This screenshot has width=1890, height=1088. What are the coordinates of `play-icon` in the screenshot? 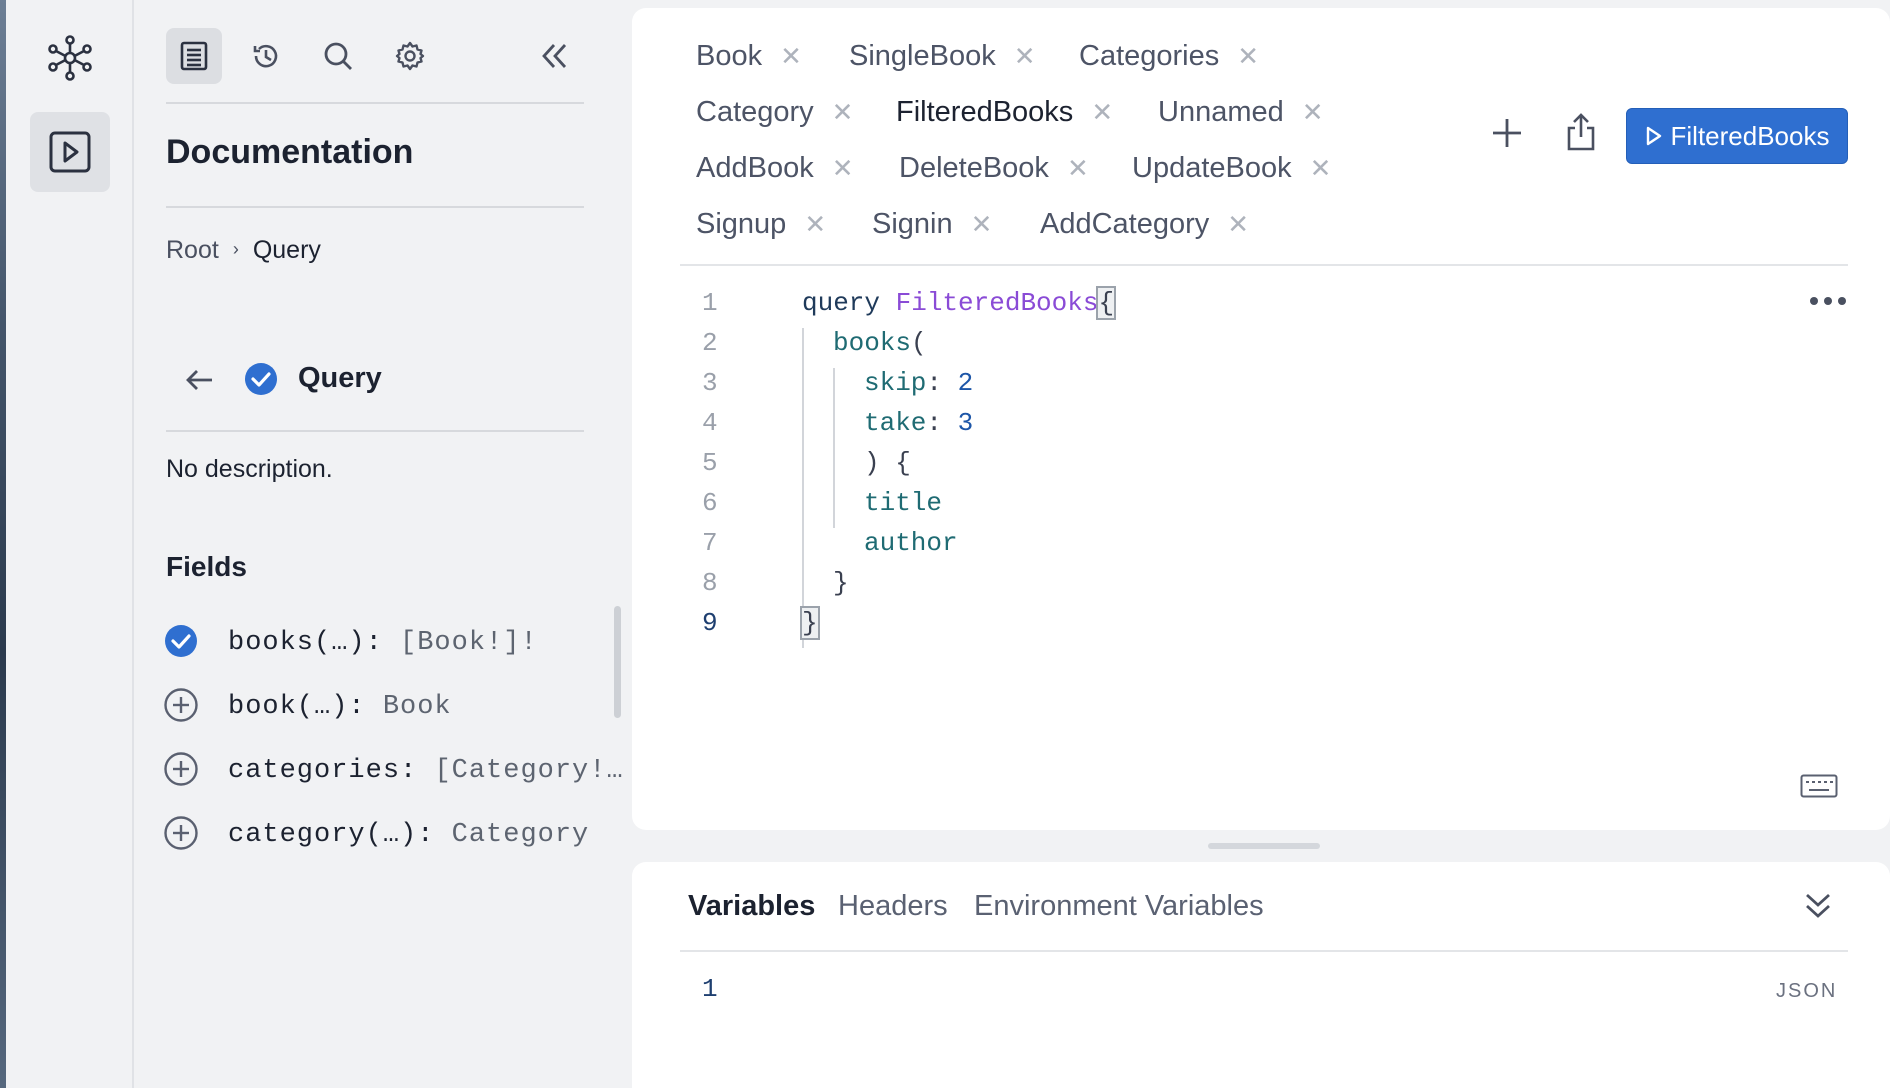 It's located at (70, 152).